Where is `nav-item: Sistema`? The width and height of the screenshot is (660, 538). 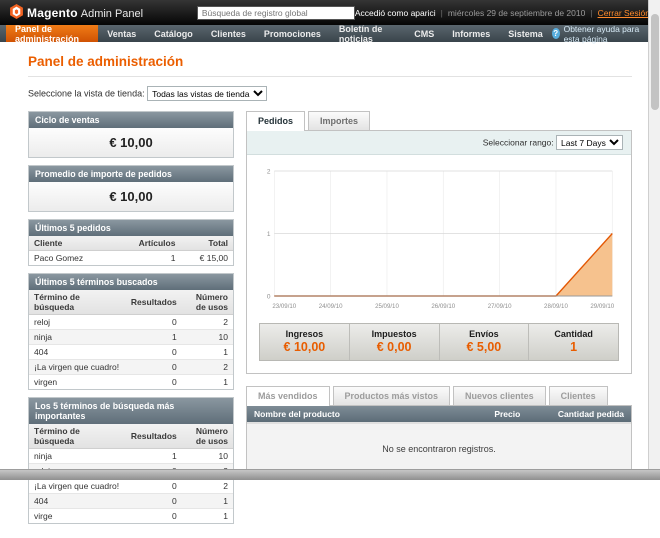 nav-item: Sistema is located at coordinates (525, 33).